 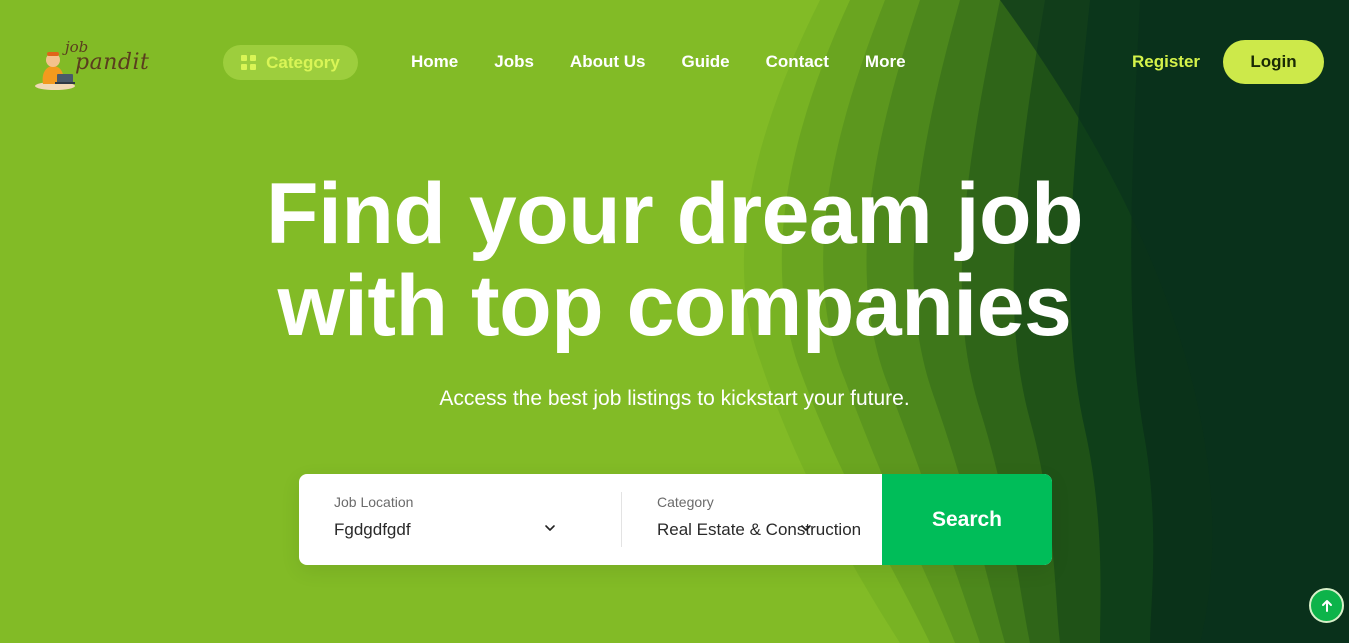 I want to click on nav-guide: Guide, so click(x=705, y=62).